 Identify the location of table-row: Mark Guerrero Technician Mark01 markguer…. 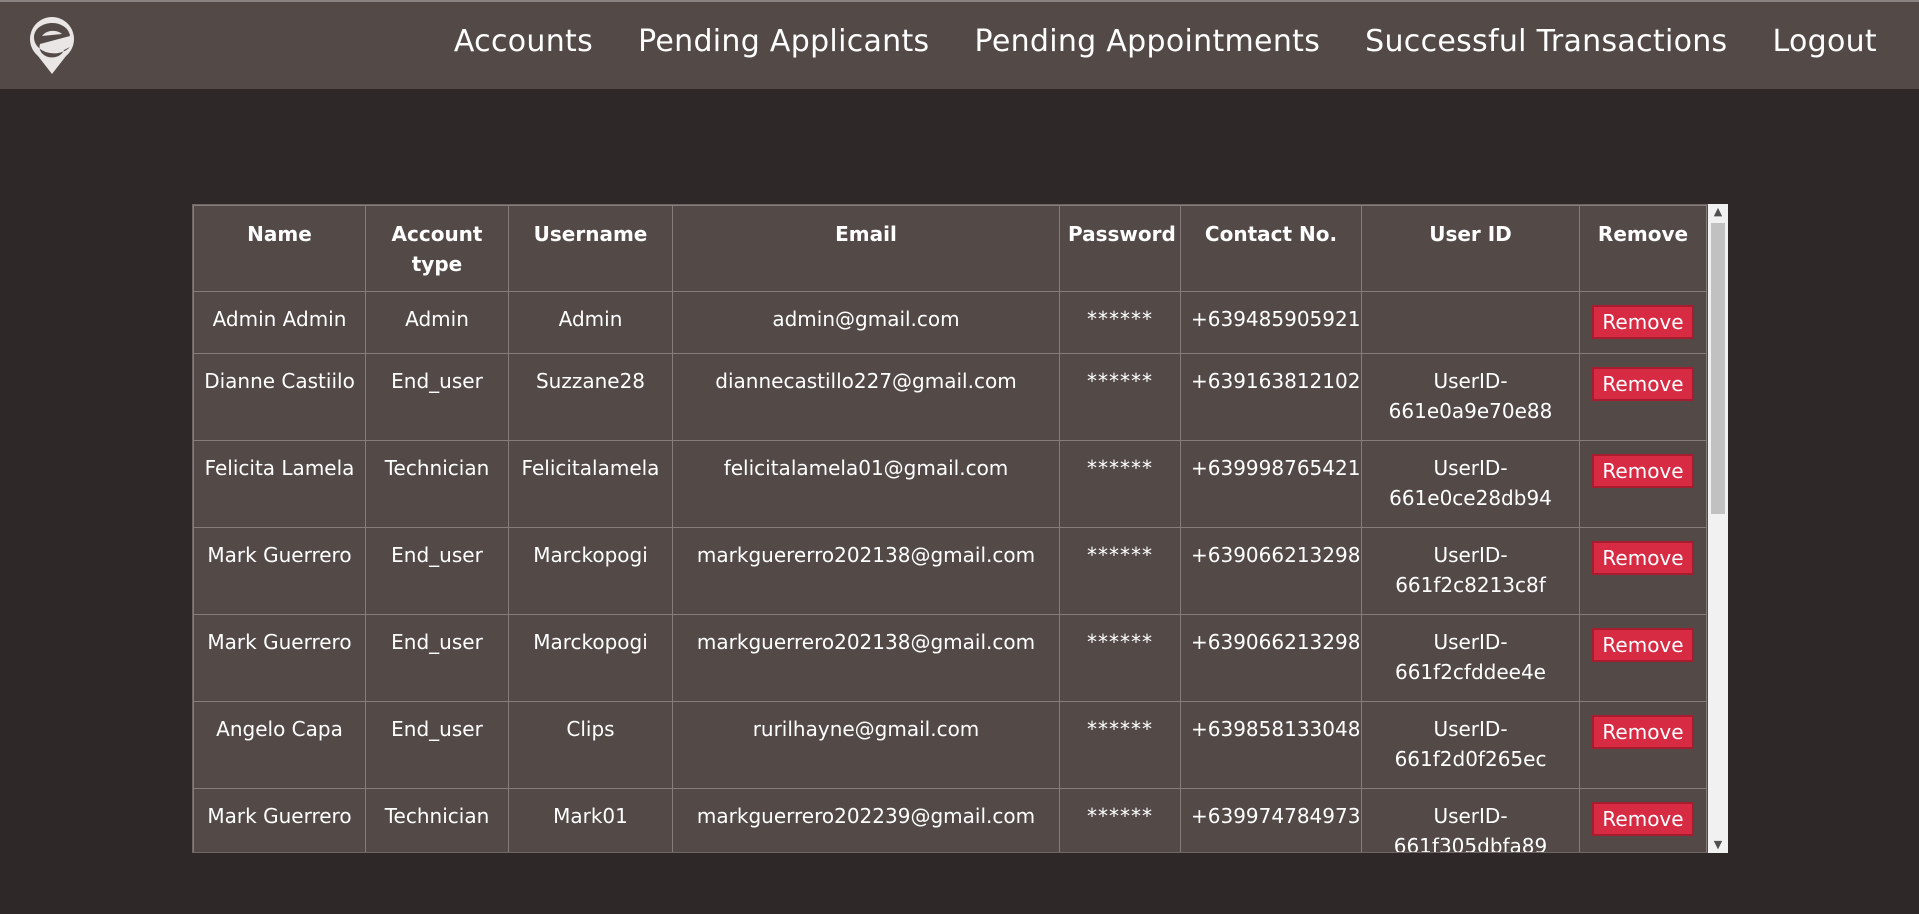
(950, 820).